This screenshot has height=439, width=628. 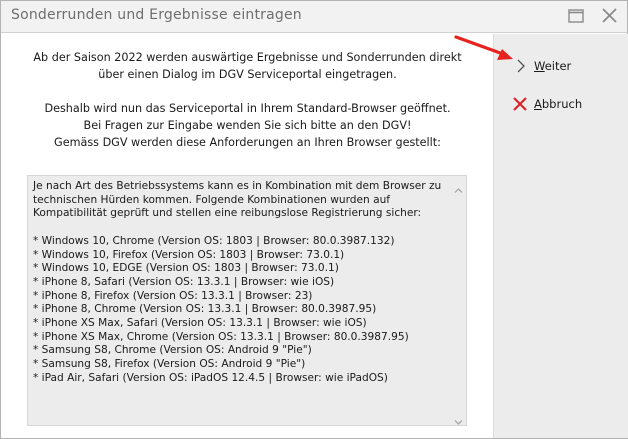 What do you see at coordinates (558, 104) in the screenshot?
I see `abbruch-label: Abbruch` at bounding box center [558, 104].